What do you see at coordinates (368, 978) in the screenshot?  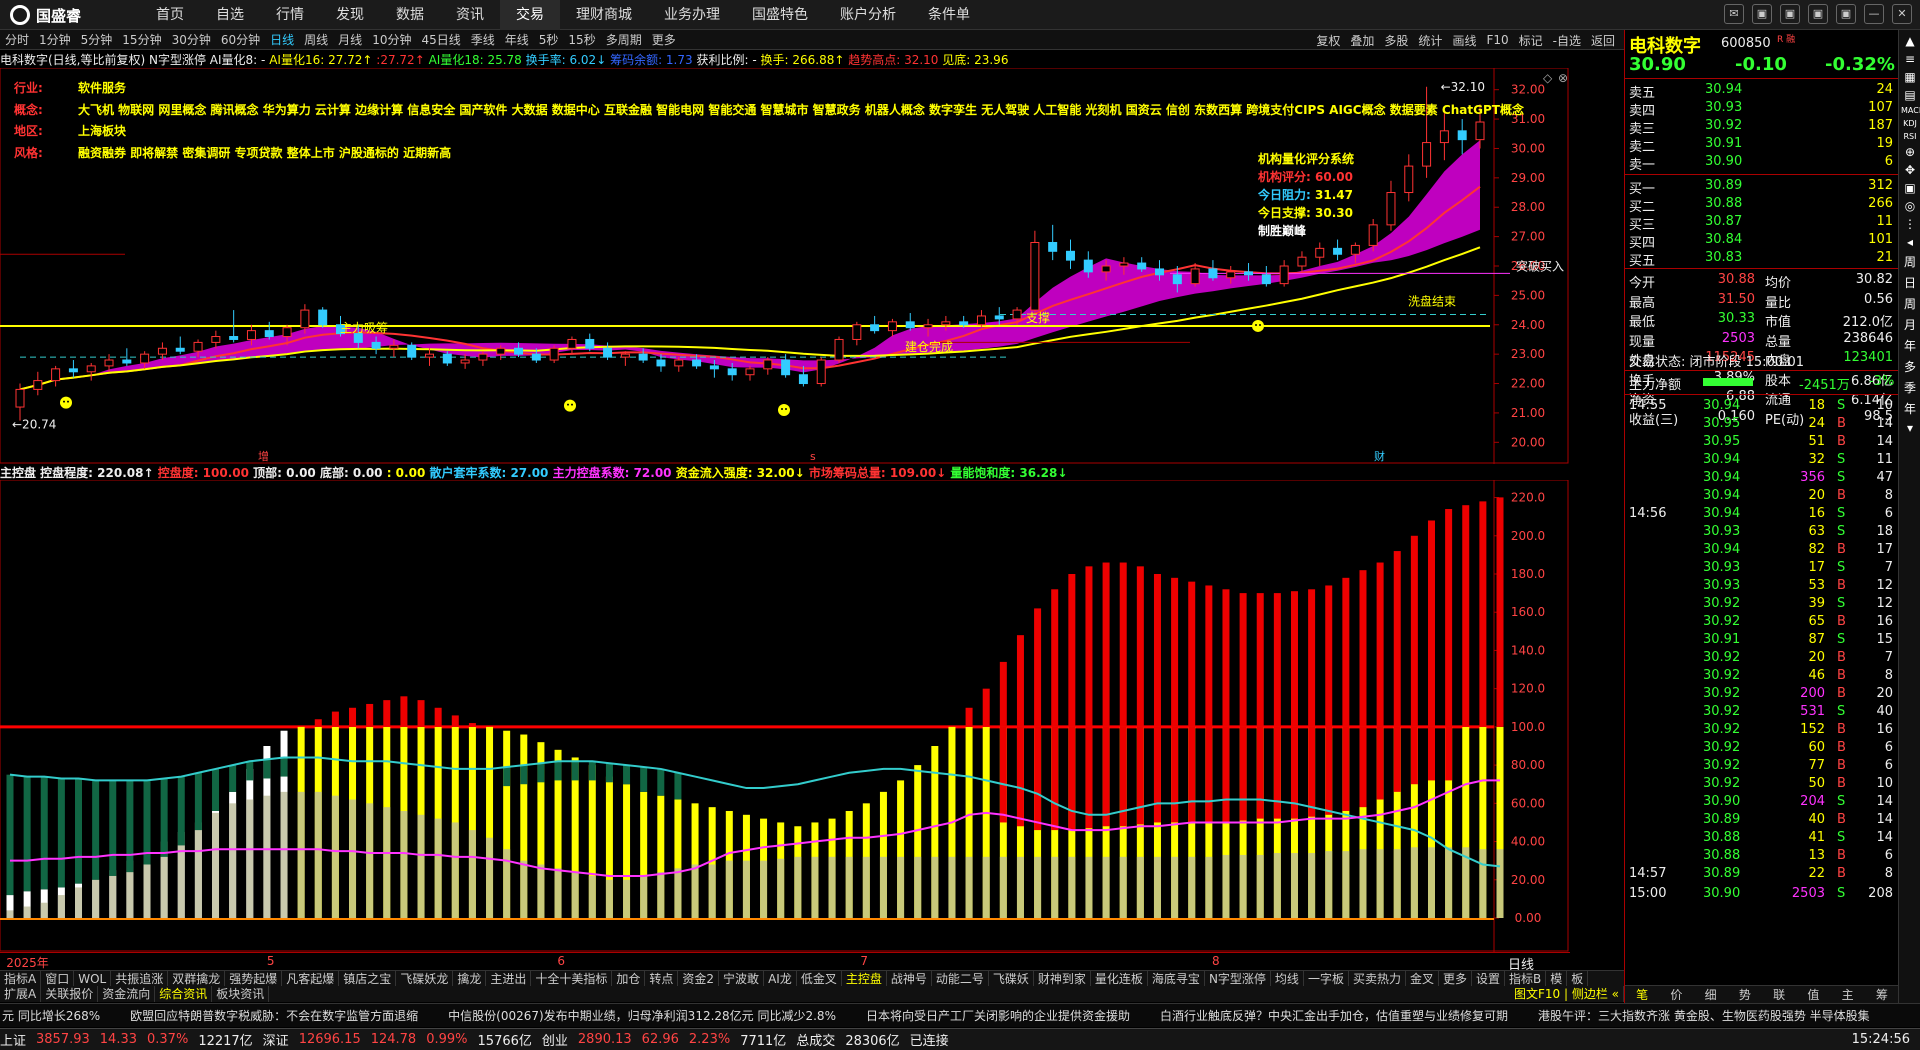 I see `indicator-tab: 镇店之宝` at bounding box center [368, 978].